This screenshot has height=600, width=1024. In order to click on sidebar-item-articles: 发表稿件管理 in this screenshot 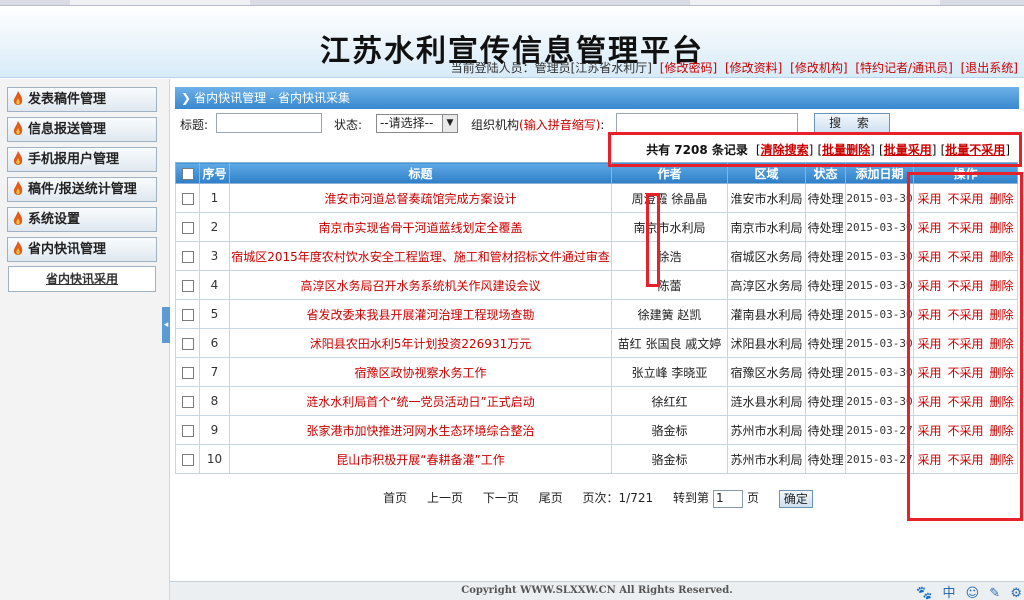, I will do `click(82, 99)`.